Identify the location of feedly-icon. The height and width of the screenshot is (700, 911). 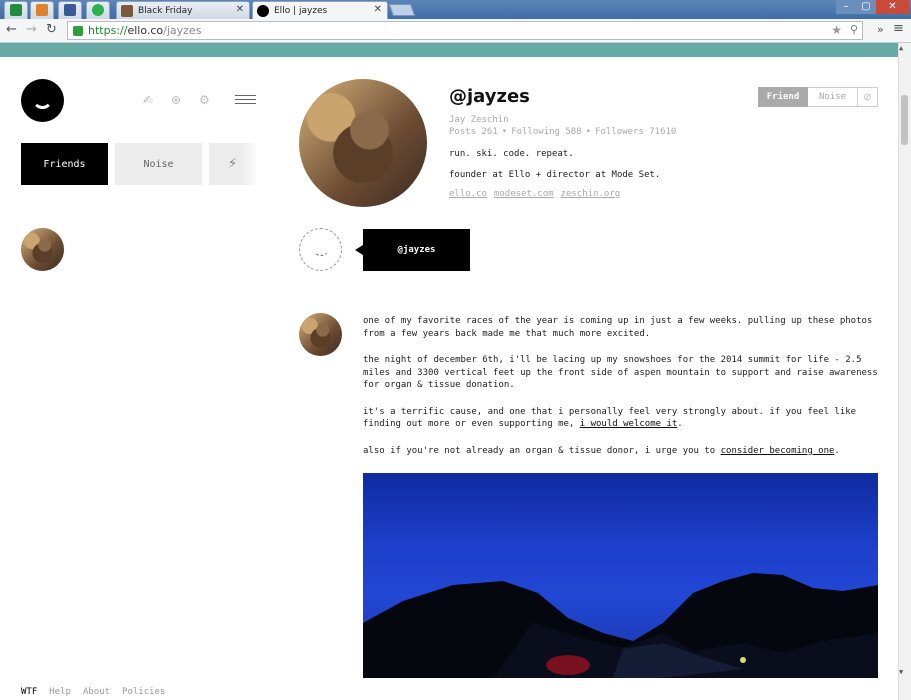
(98, 10).